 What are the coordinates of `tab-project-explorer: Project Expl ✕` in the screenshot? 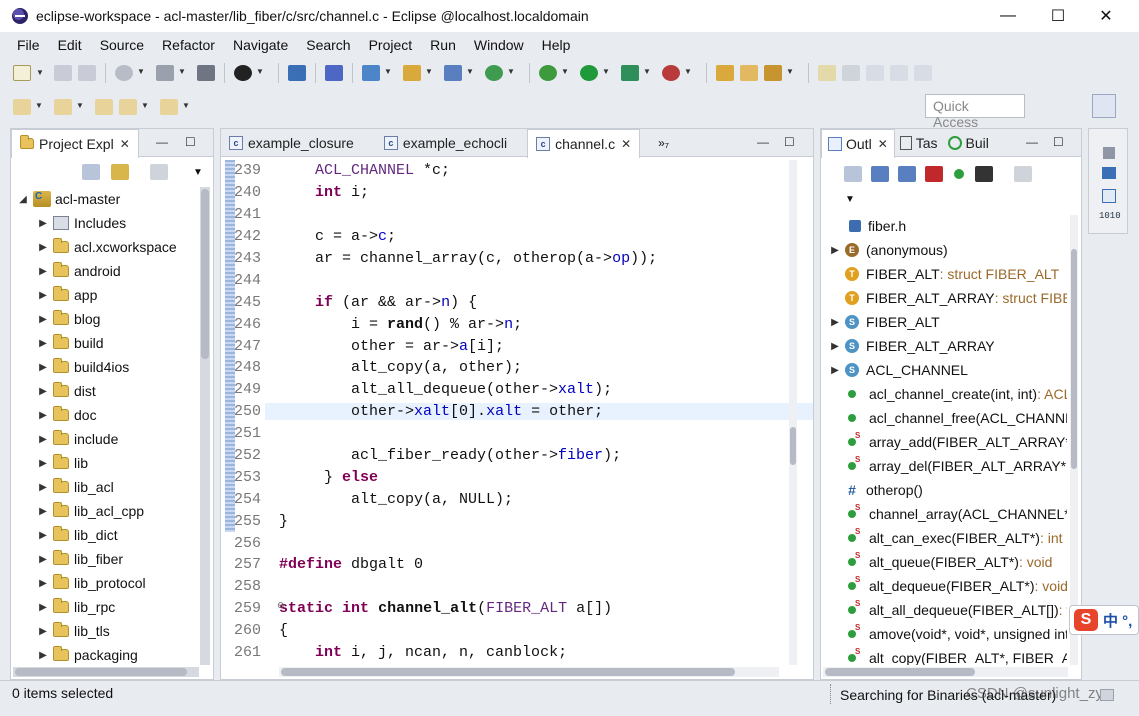 It's located at (75, 143).